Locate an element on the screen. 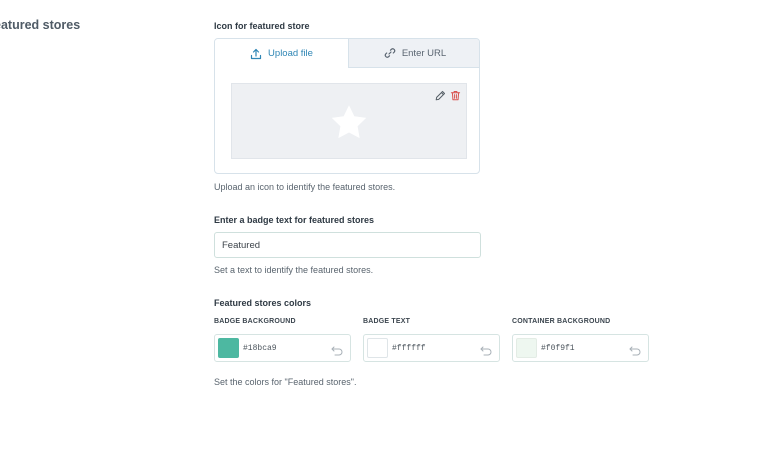 This screenshot has width=769, height=452. badge-background-color: BADGE BACKGROUND #18bca9 is located at coordinates (282, 340).